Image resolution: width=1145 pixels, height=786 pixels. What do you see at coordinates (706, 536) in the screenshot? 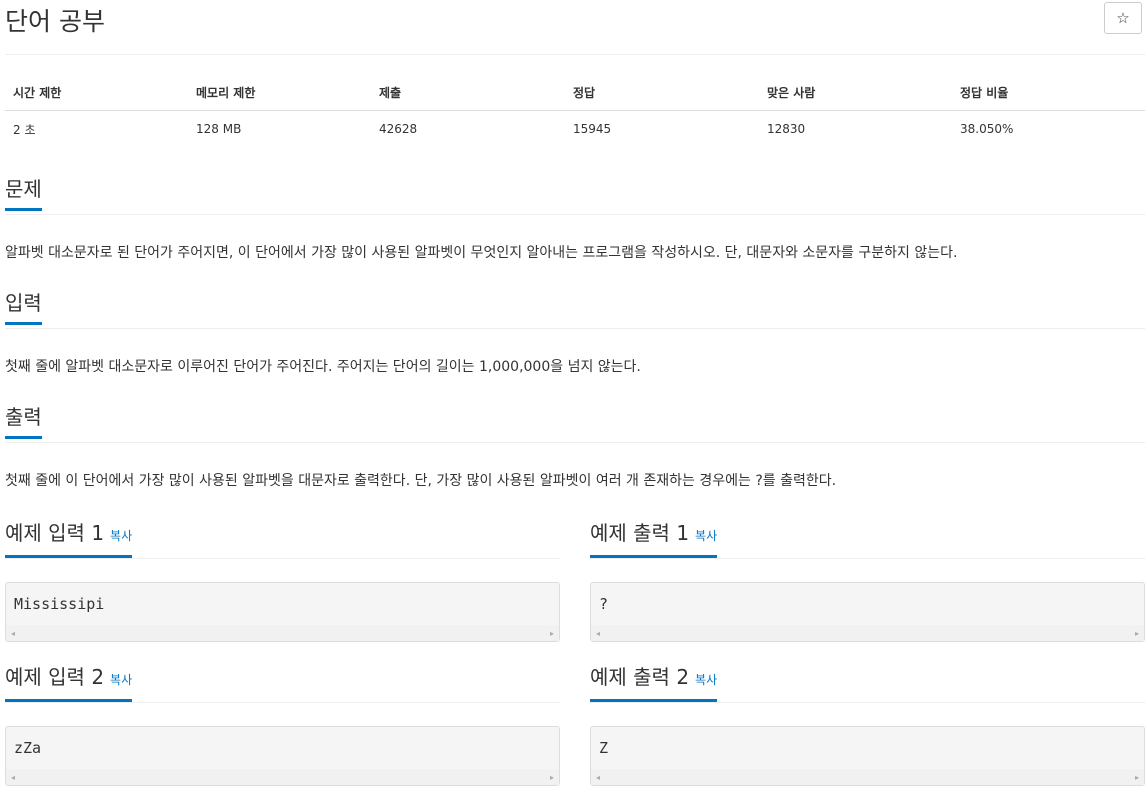
I see `copy-sample-output-1-button: 복사` at bounding box center [706, 536].